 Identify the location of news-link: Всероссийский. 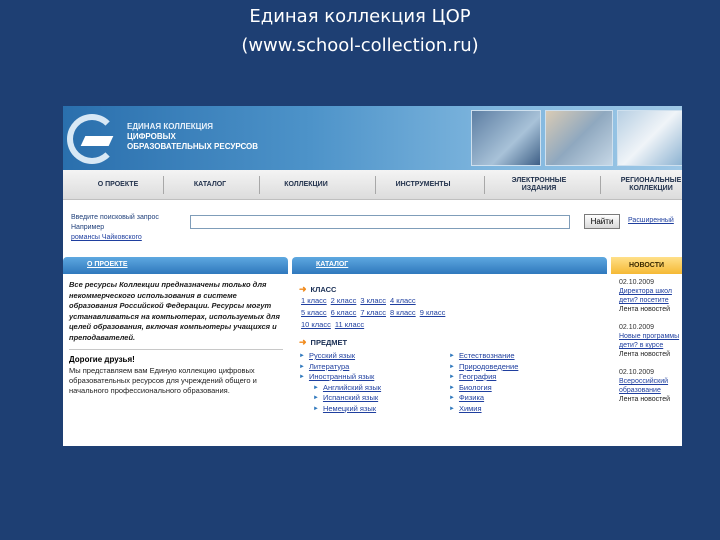
(650, 381).